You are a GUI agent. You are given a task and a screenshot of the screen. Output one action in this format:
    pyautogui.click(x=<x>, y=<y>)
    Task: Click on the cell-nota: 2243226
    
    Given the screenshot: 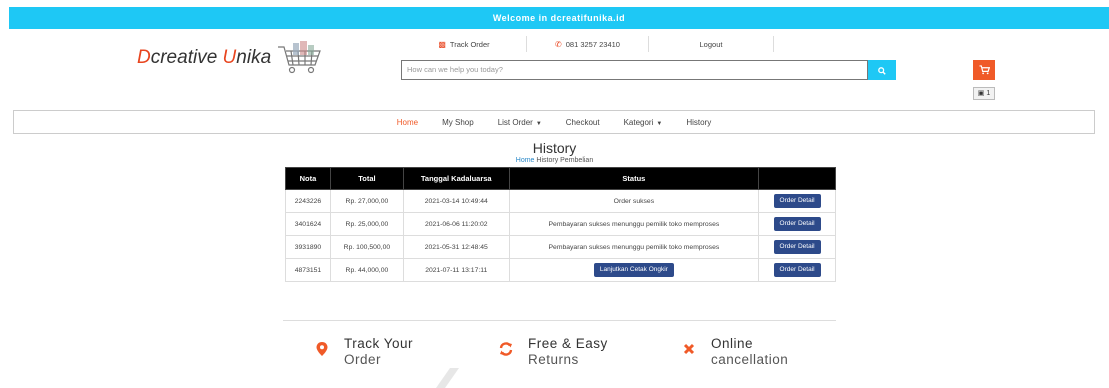 What is the action you would take?
    pyautogui.click(x=308, y=201)
    